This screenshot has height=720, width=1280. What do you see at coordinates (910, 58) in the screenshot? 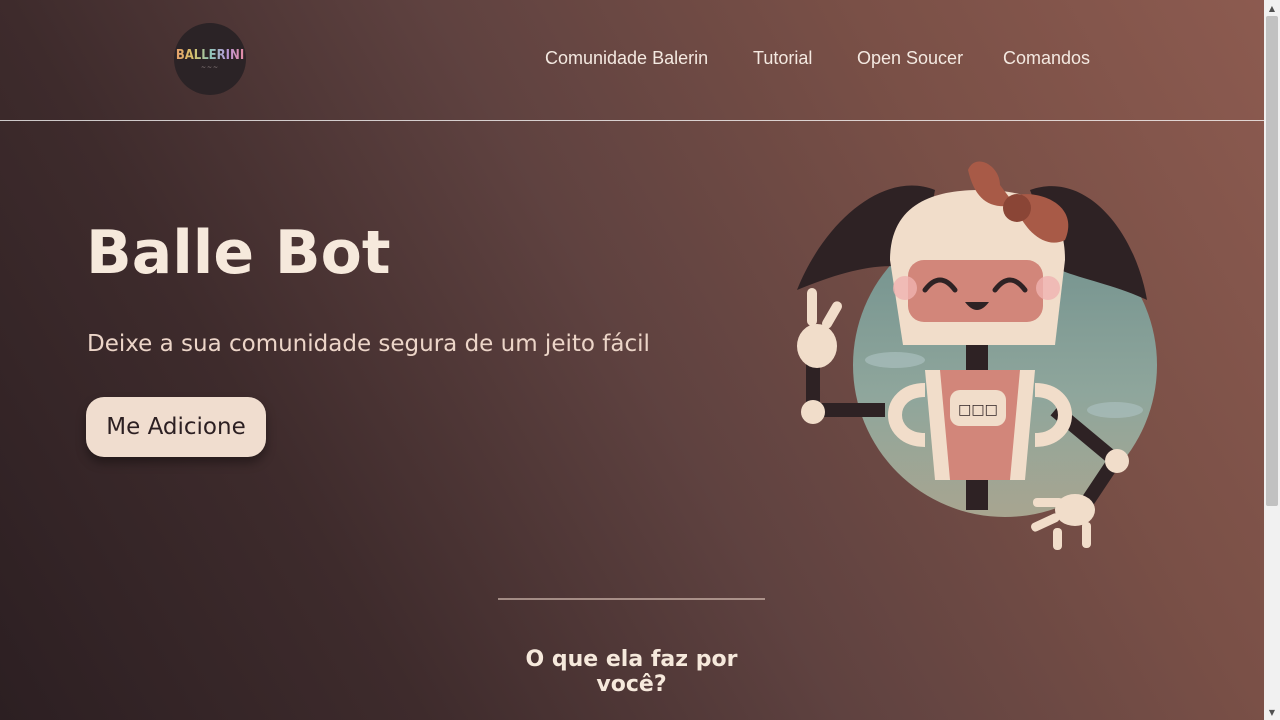
I see `nav-link-open-soucer: Open Soucer` at bounding box center [910, 58].